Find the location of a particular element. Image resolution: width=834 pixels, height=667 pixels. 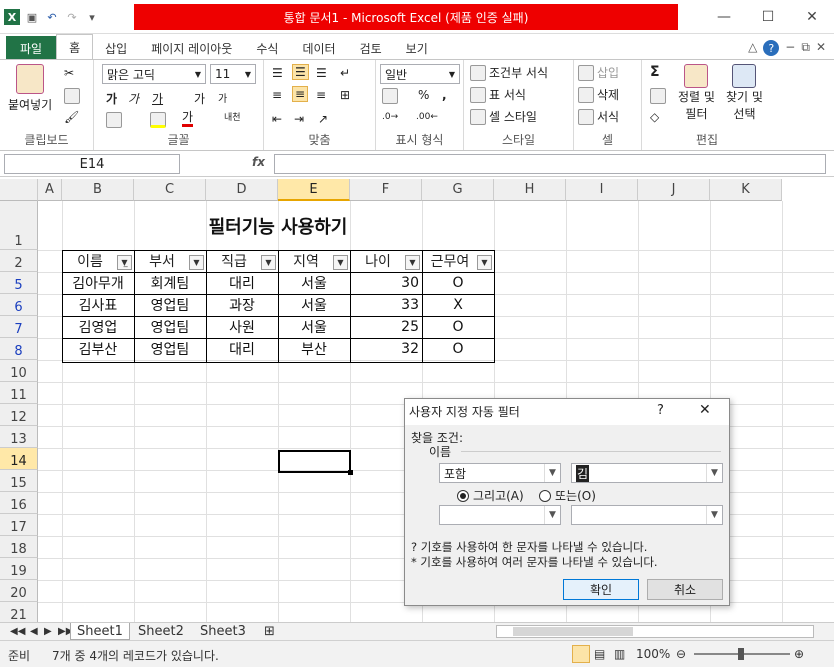

font-size-select: 11 ▼ is located at coordinates (233, 74).